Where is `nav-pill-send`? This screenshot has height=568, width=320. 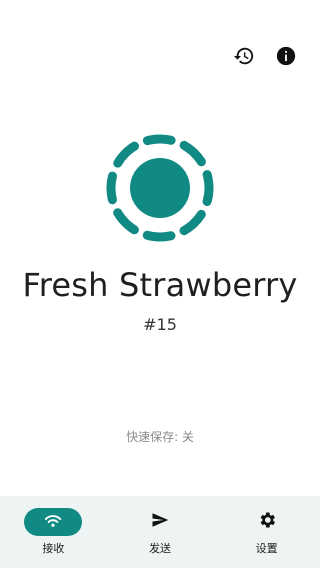 nav-pill-send is located at coordinates (160, 522).